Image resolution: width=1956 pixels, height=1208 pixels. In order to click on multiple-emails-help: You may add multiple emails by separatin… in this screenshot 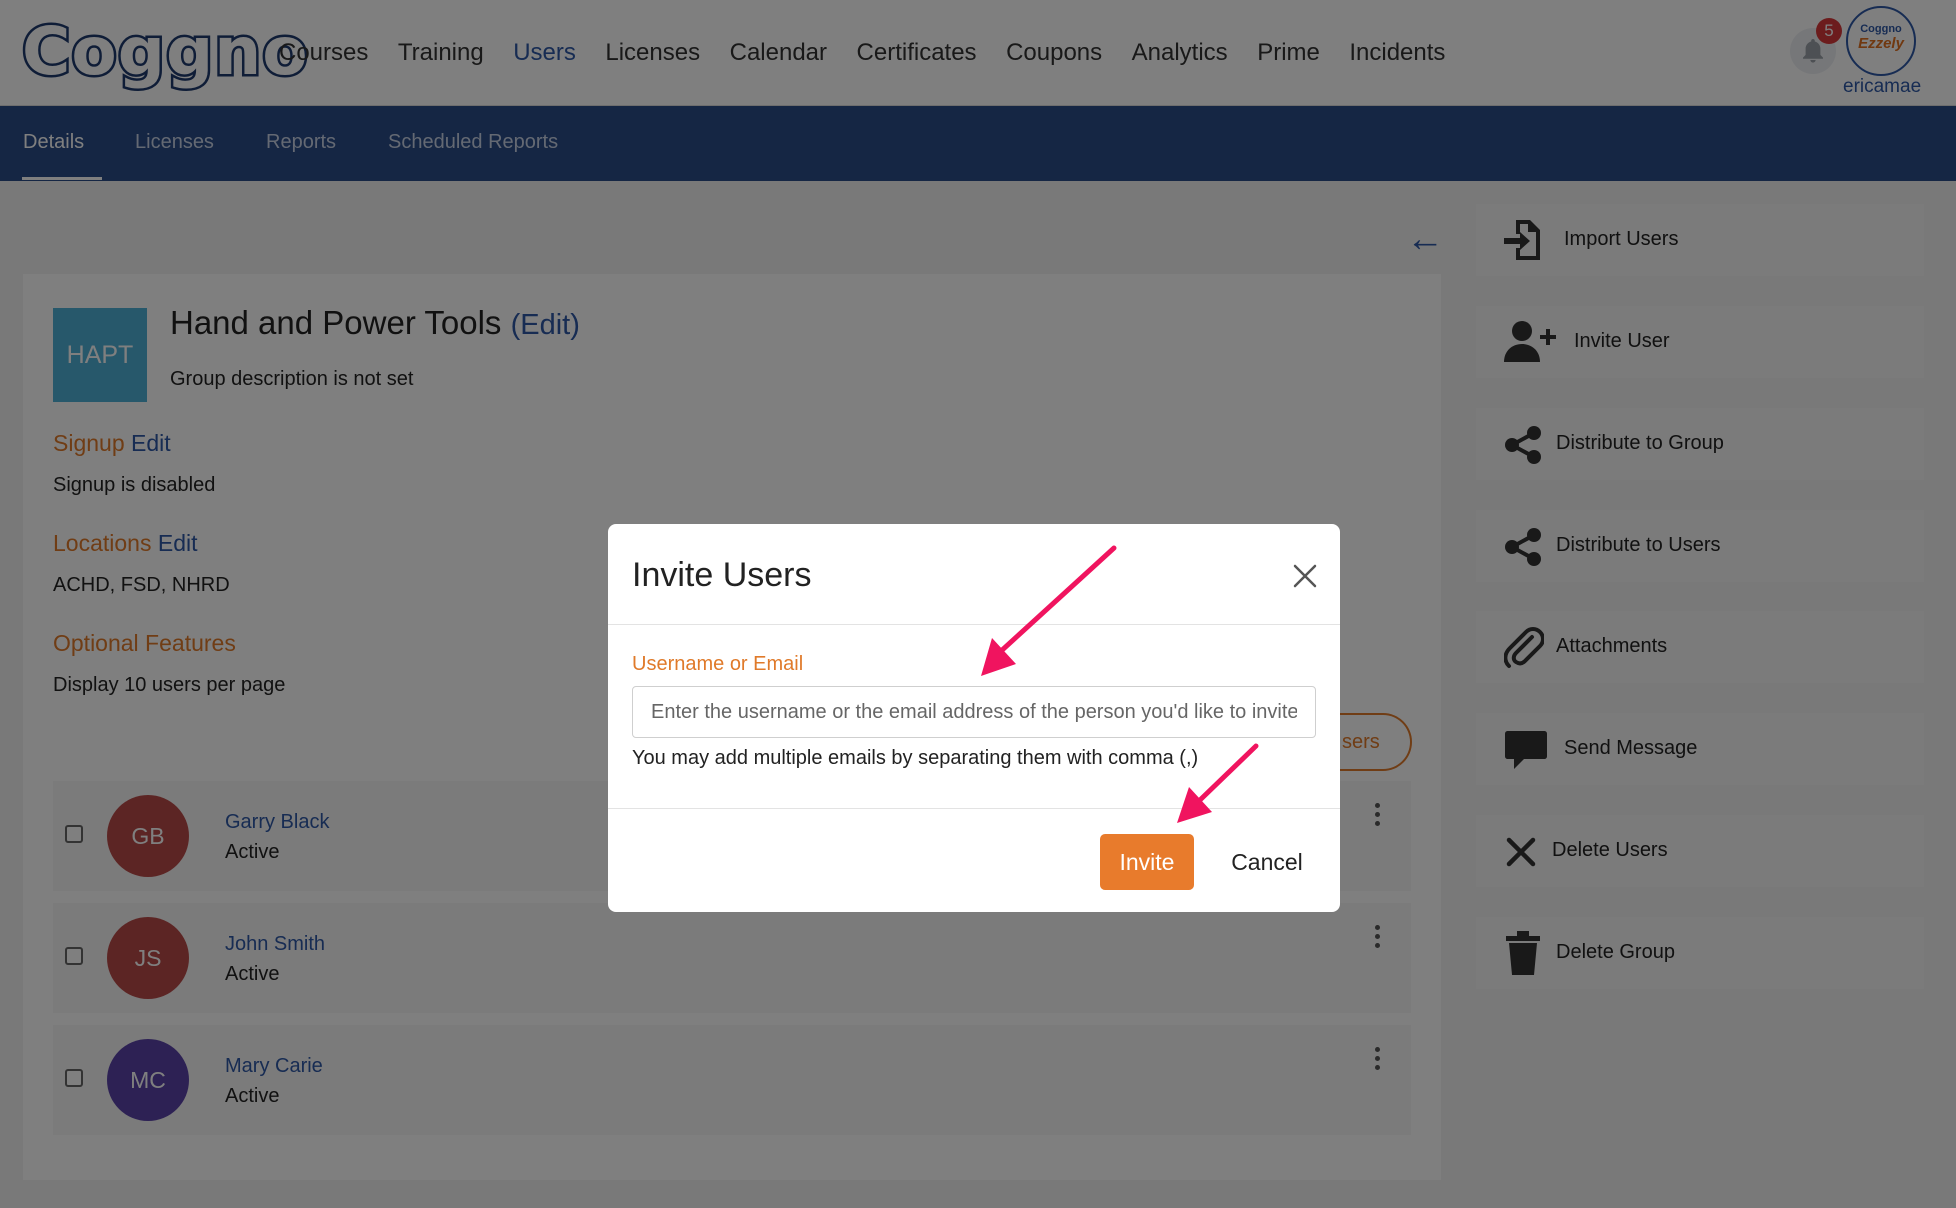, I will do `click(915, 758)`.